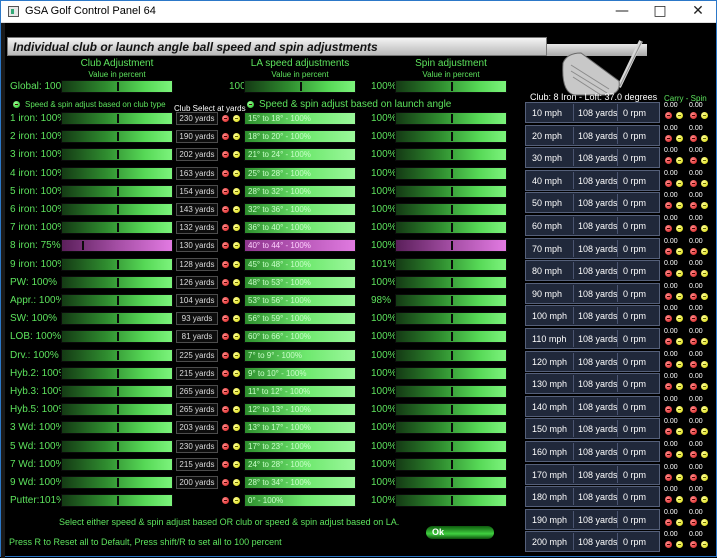 This screenshot has height=558, width=717. What do you see at coordinates (197, 136) in the screenshot?
I see `club-yards-field: 190 yards` at bounding box center [197, 136].